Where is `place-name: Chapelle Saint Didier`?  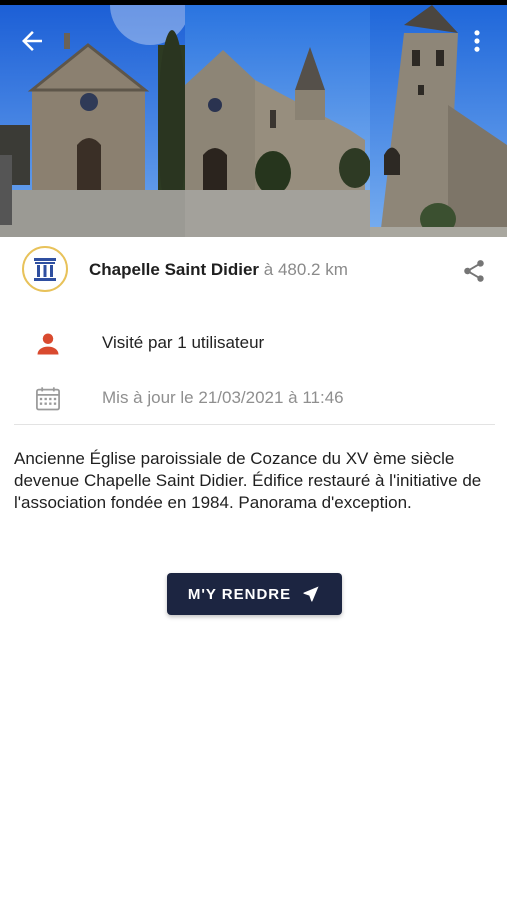
place-name: Chapelle Saint Didier is located at coordinates (174, 269).